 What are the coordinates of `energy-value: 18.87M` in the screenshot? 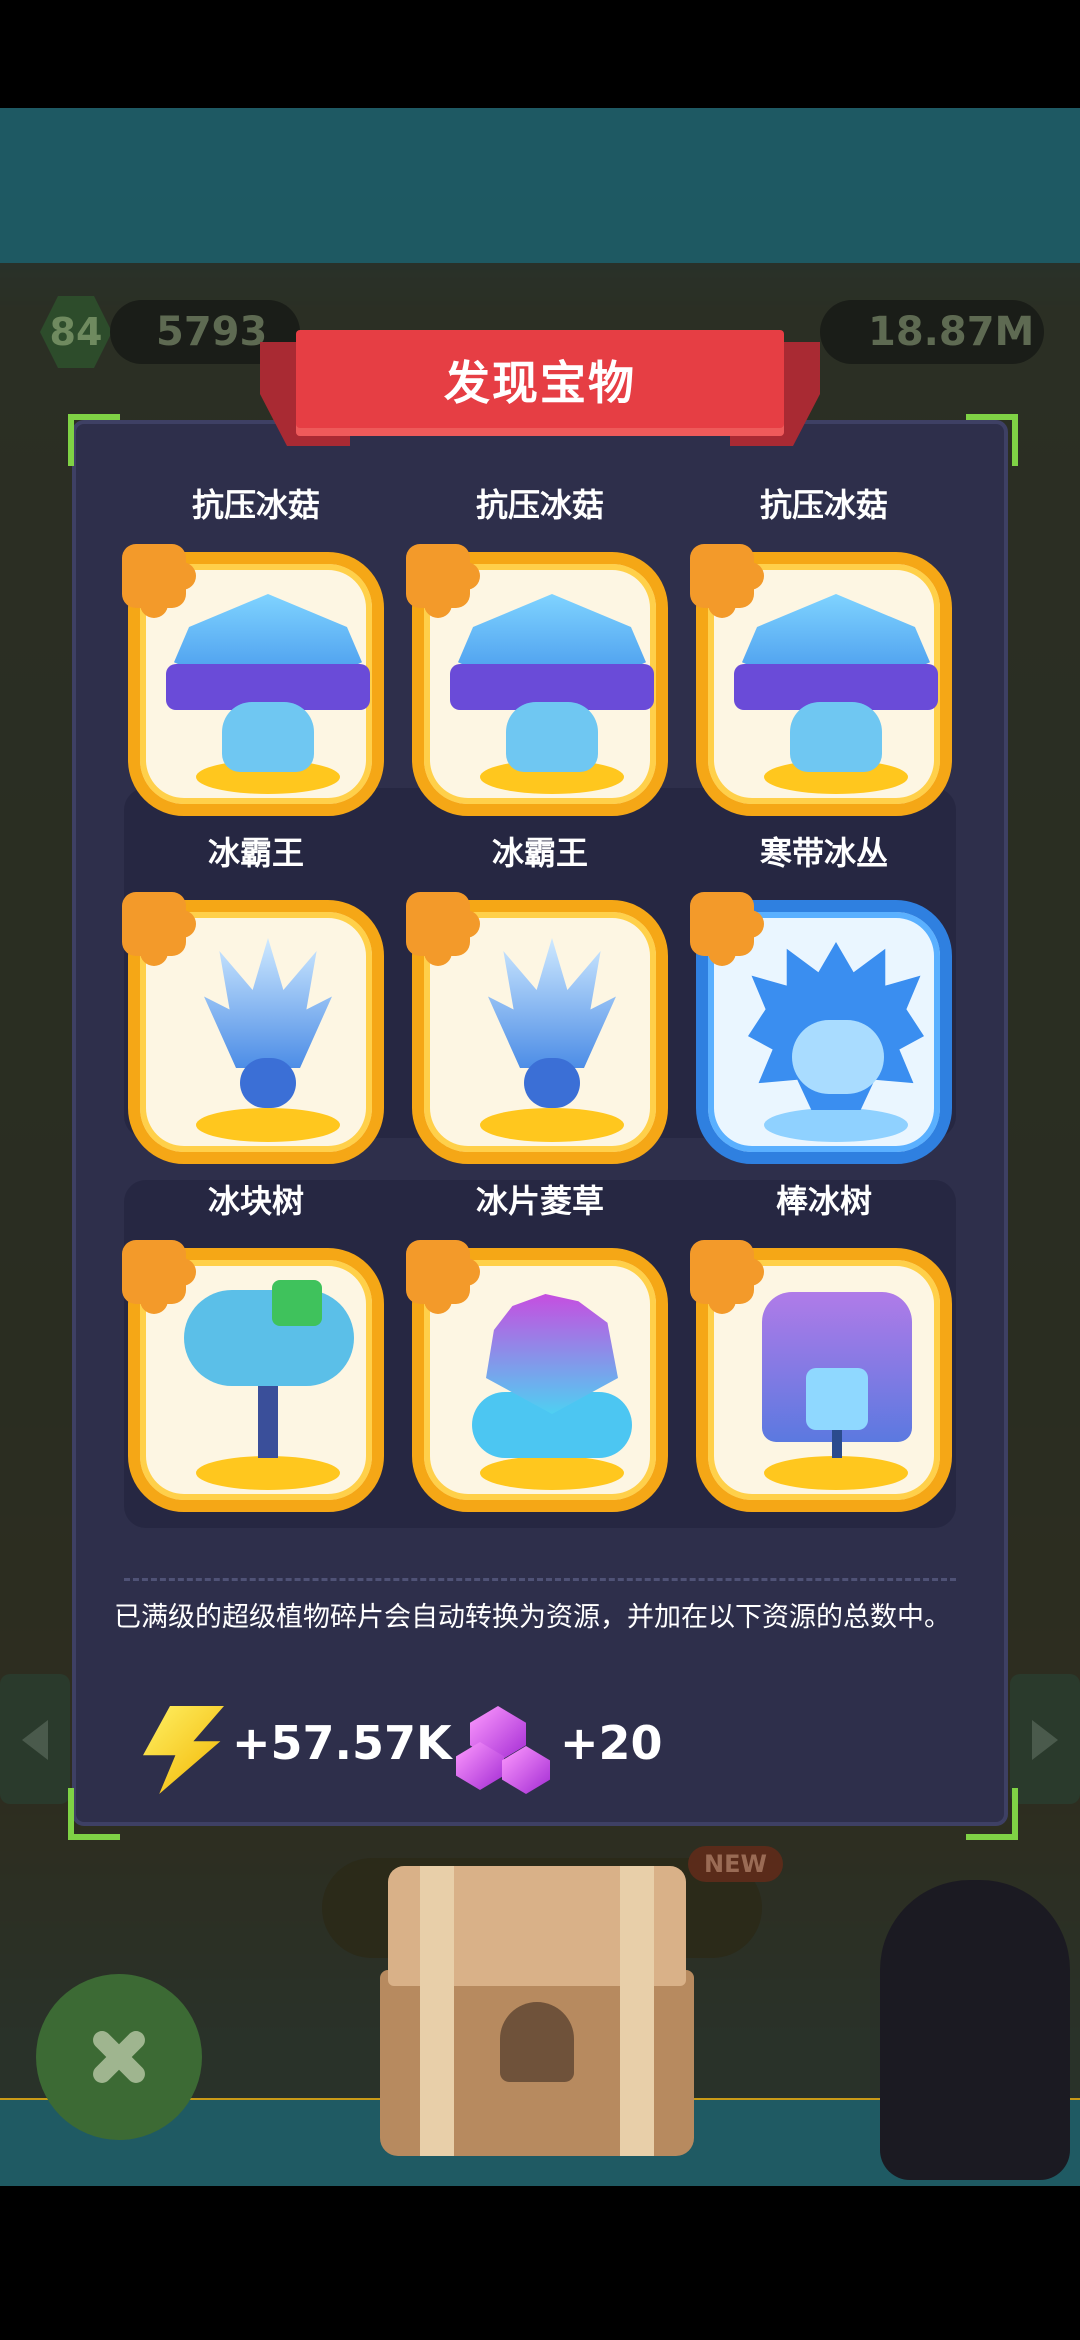 It's located at (951, 332).